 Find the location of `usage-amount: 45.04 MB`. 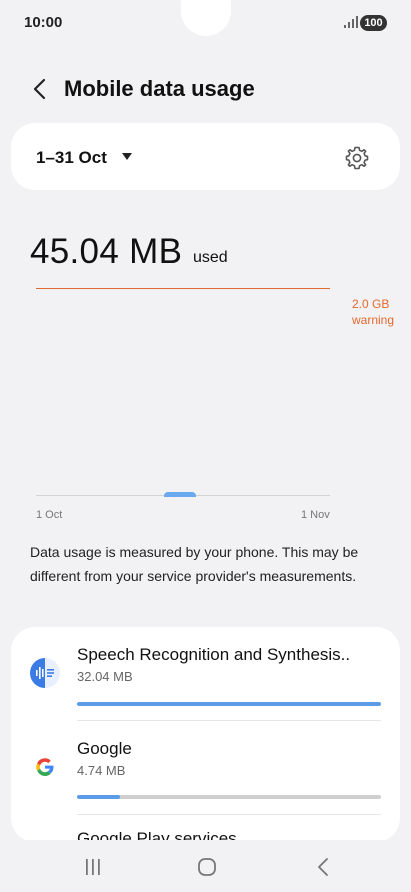

usage-amount: 45.04 MB is located at coordinates (106, 251).